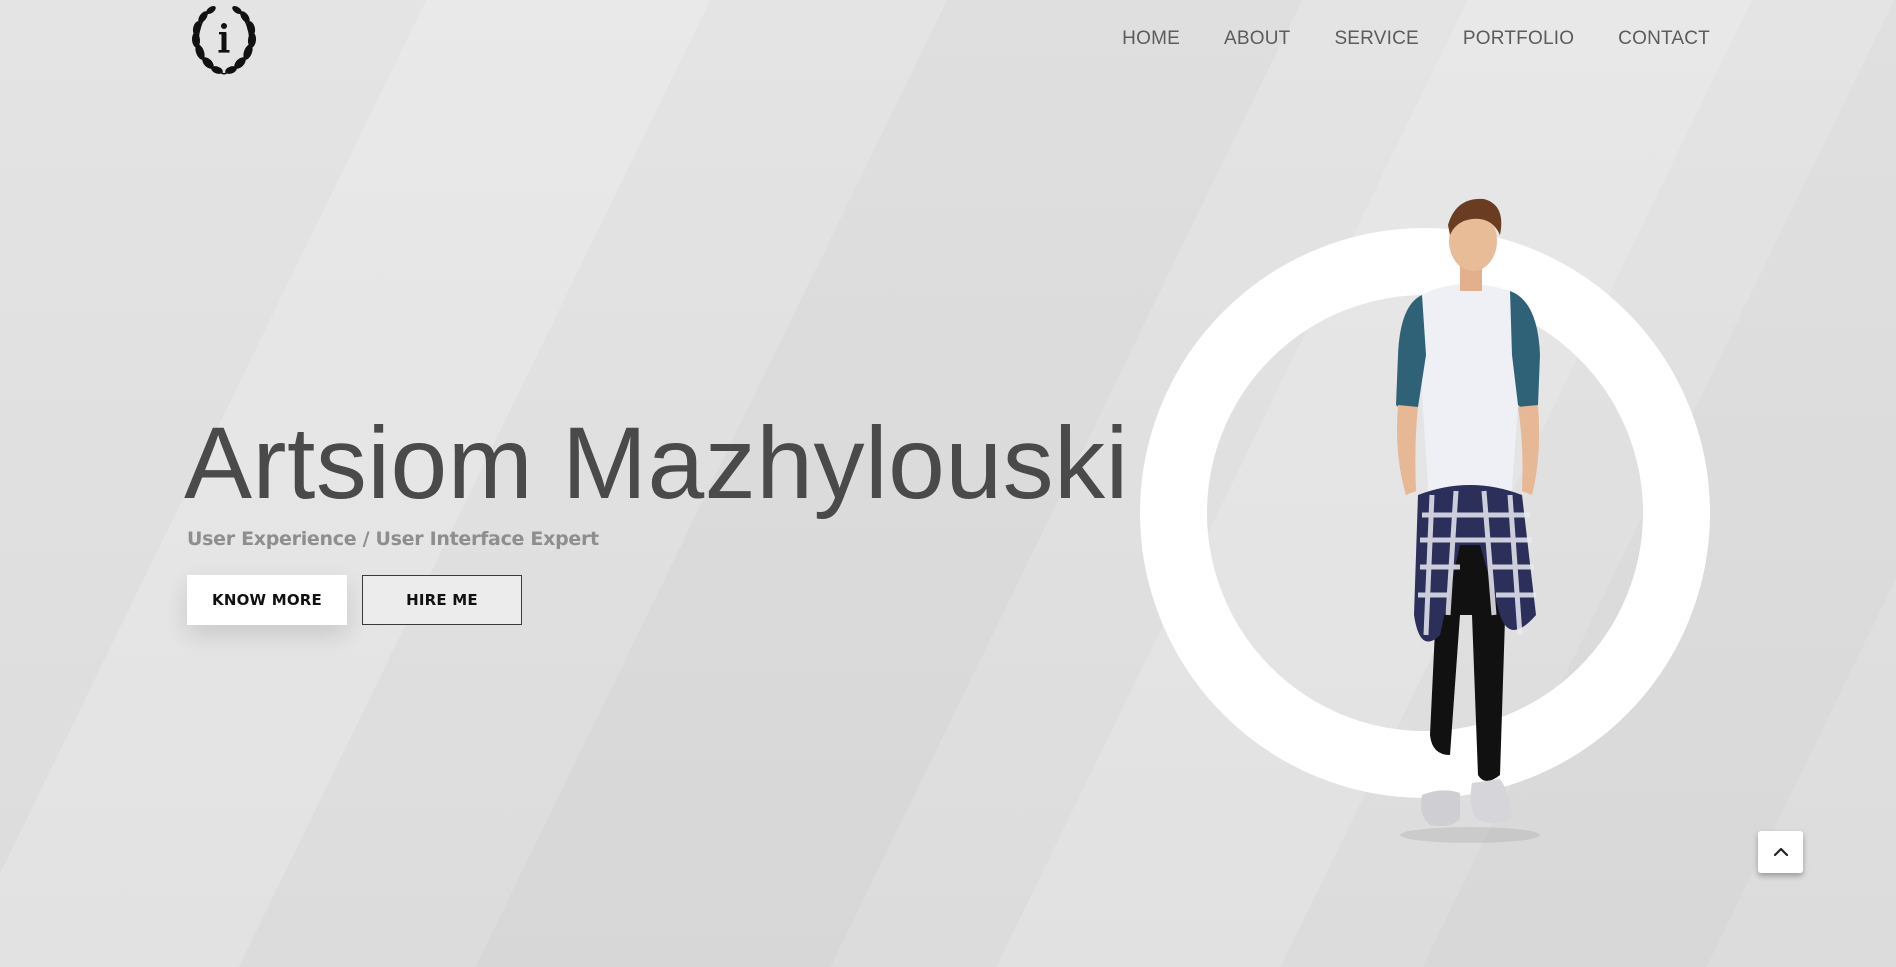  Describe the element at coordinates (1518, 39) in the screenshot. I see `nav-item-portfolio: PORTFOLIO` at that location.